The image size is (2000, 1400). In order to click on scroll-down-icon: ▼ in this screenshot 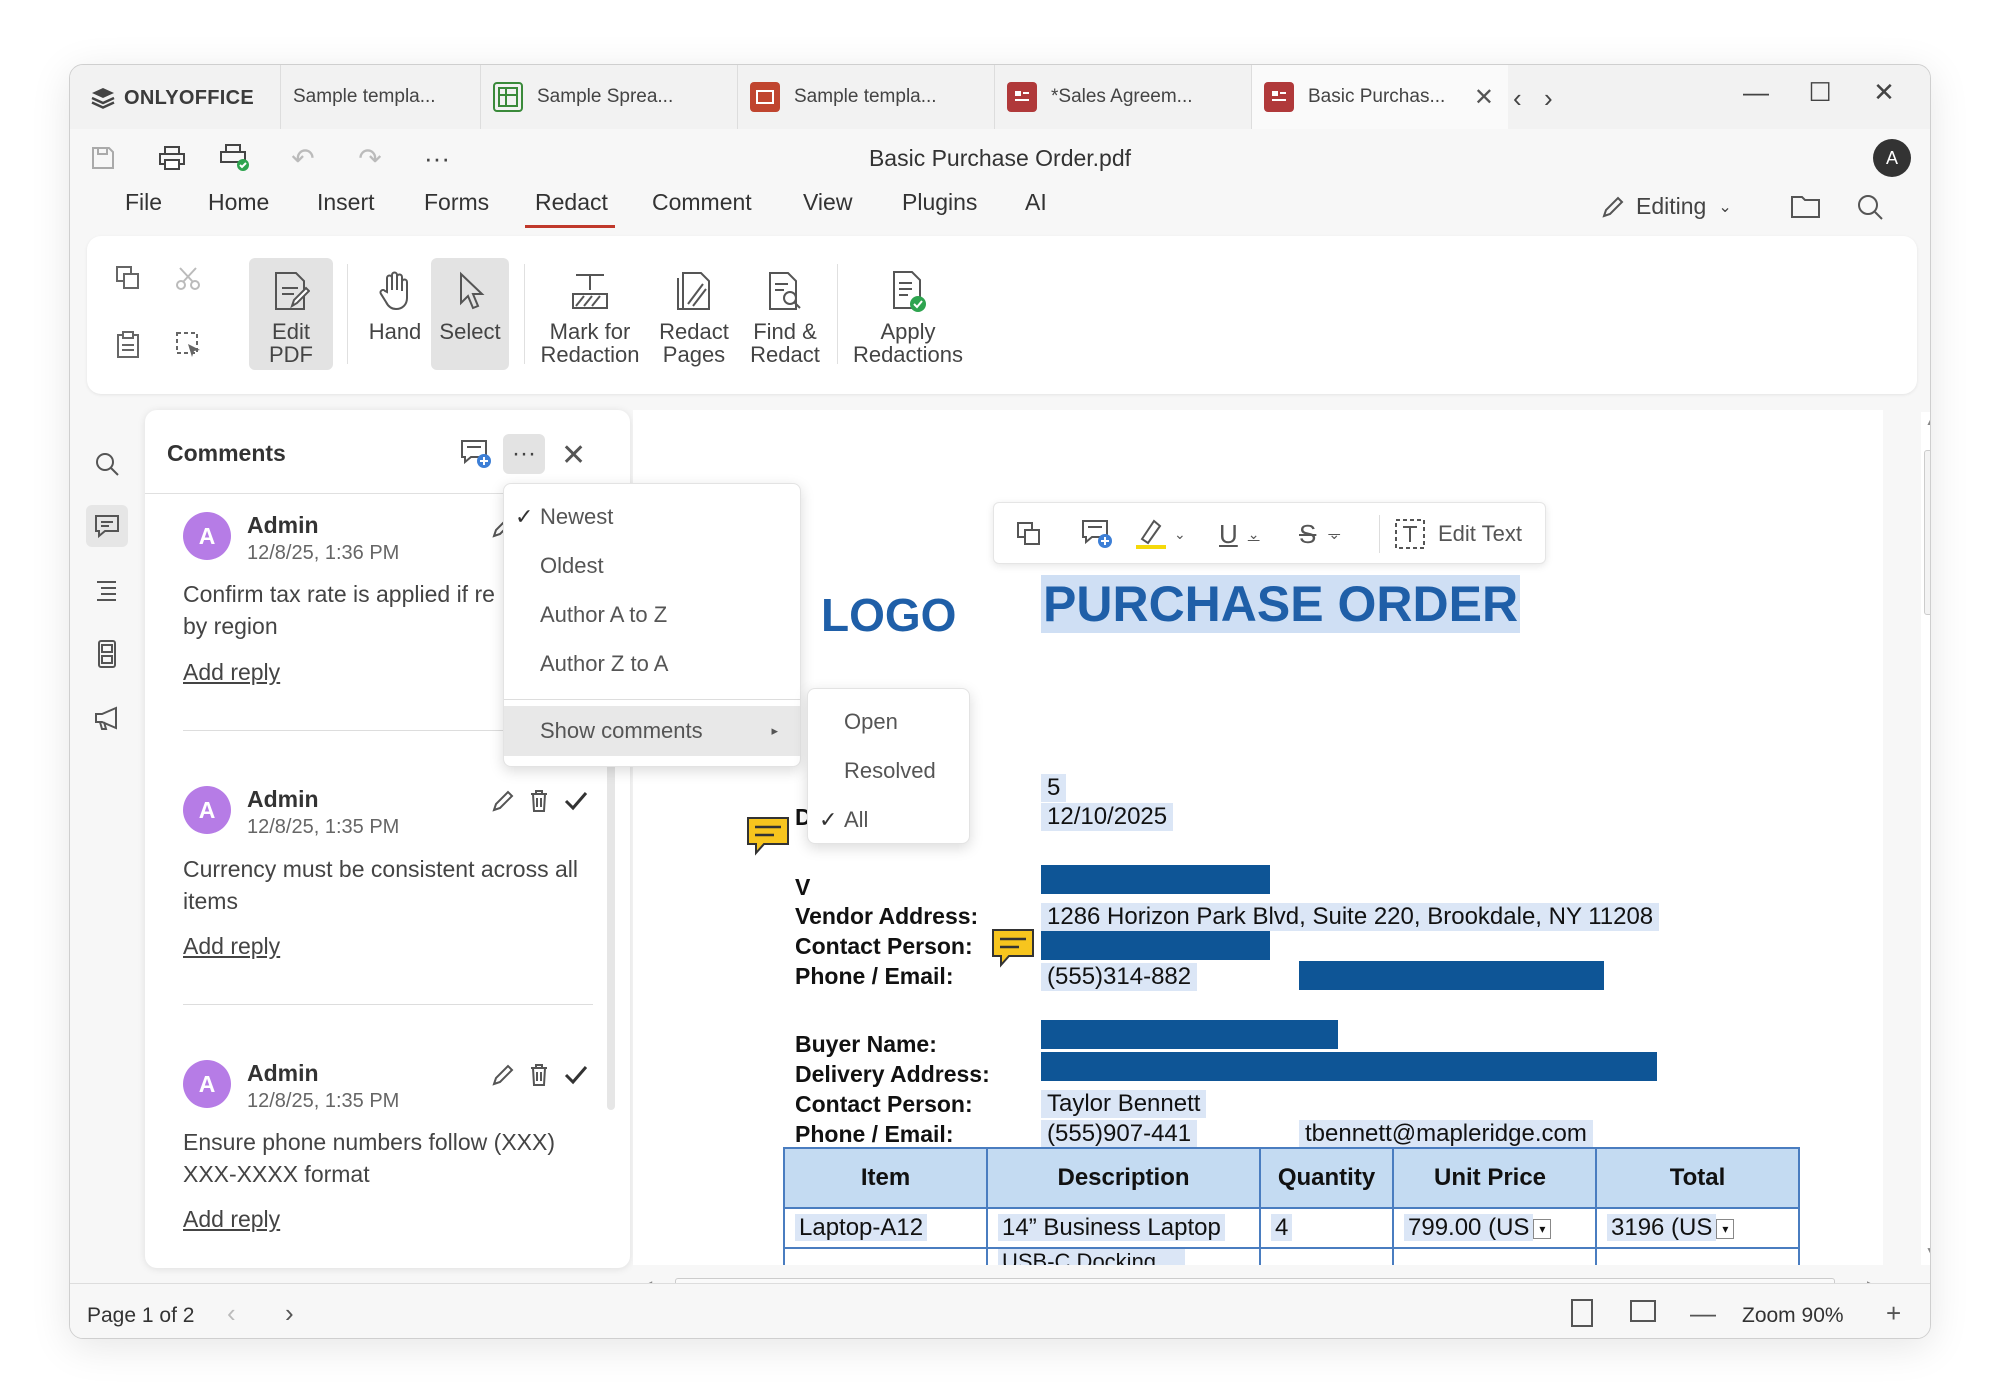, I will do `click(1927, 1251)`.